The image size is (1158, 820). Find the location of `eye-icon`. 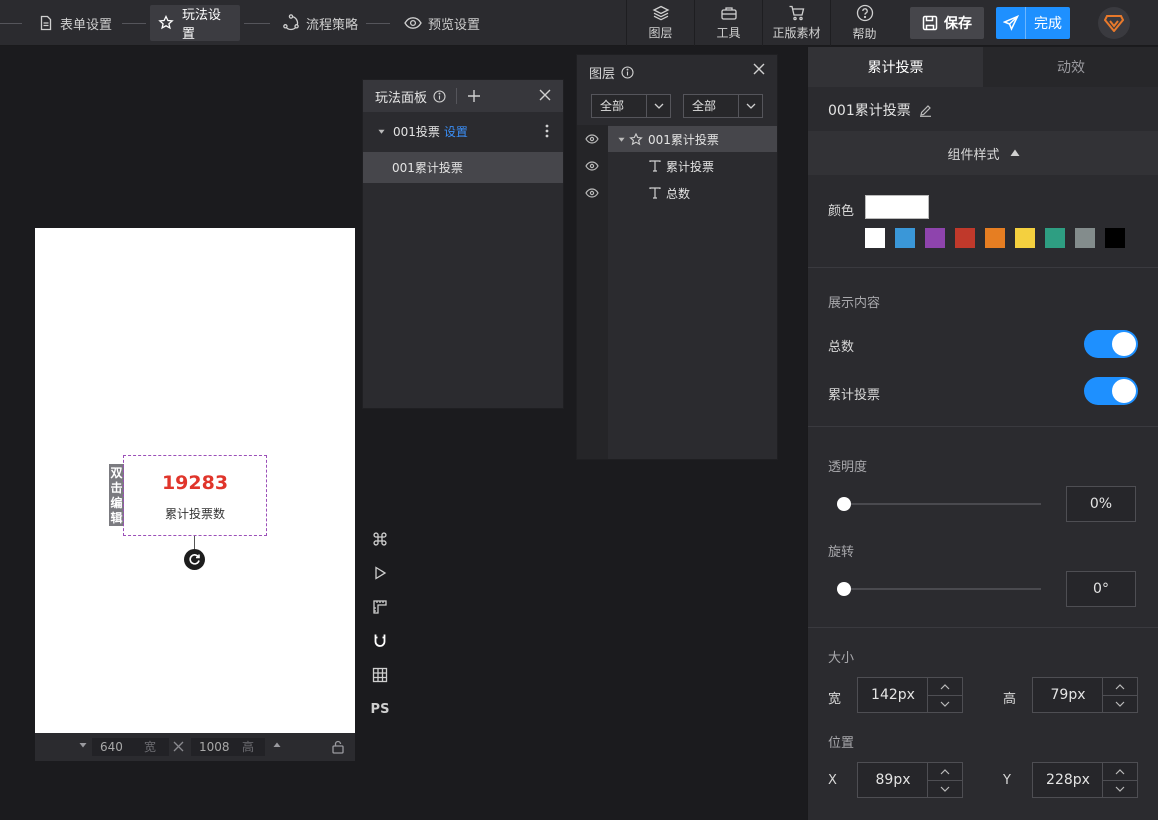

eye-icon is located at coordinates (413, 23).